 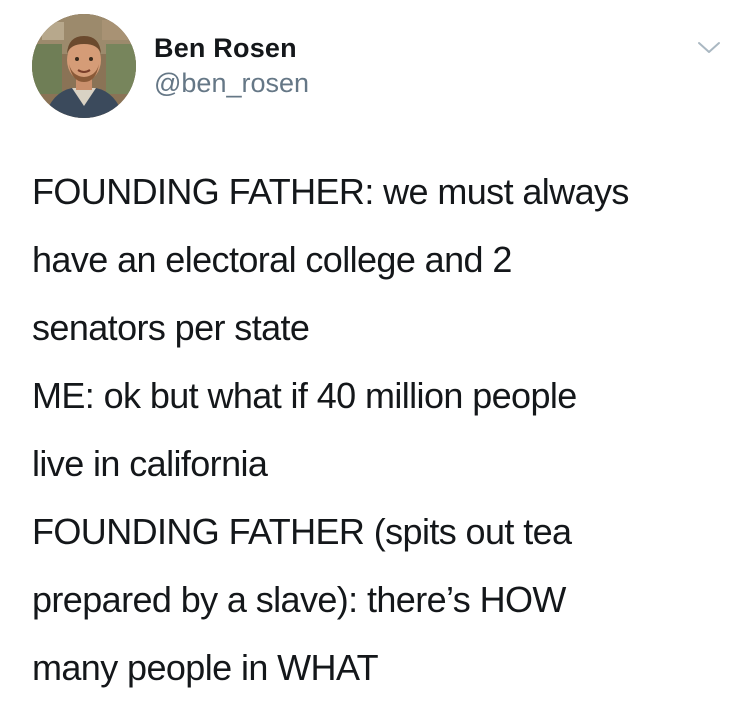 What do you see at coordinates (709, 48) in the screenshot?
I see `chevron-down-icon` at bounding box center [709, 48].